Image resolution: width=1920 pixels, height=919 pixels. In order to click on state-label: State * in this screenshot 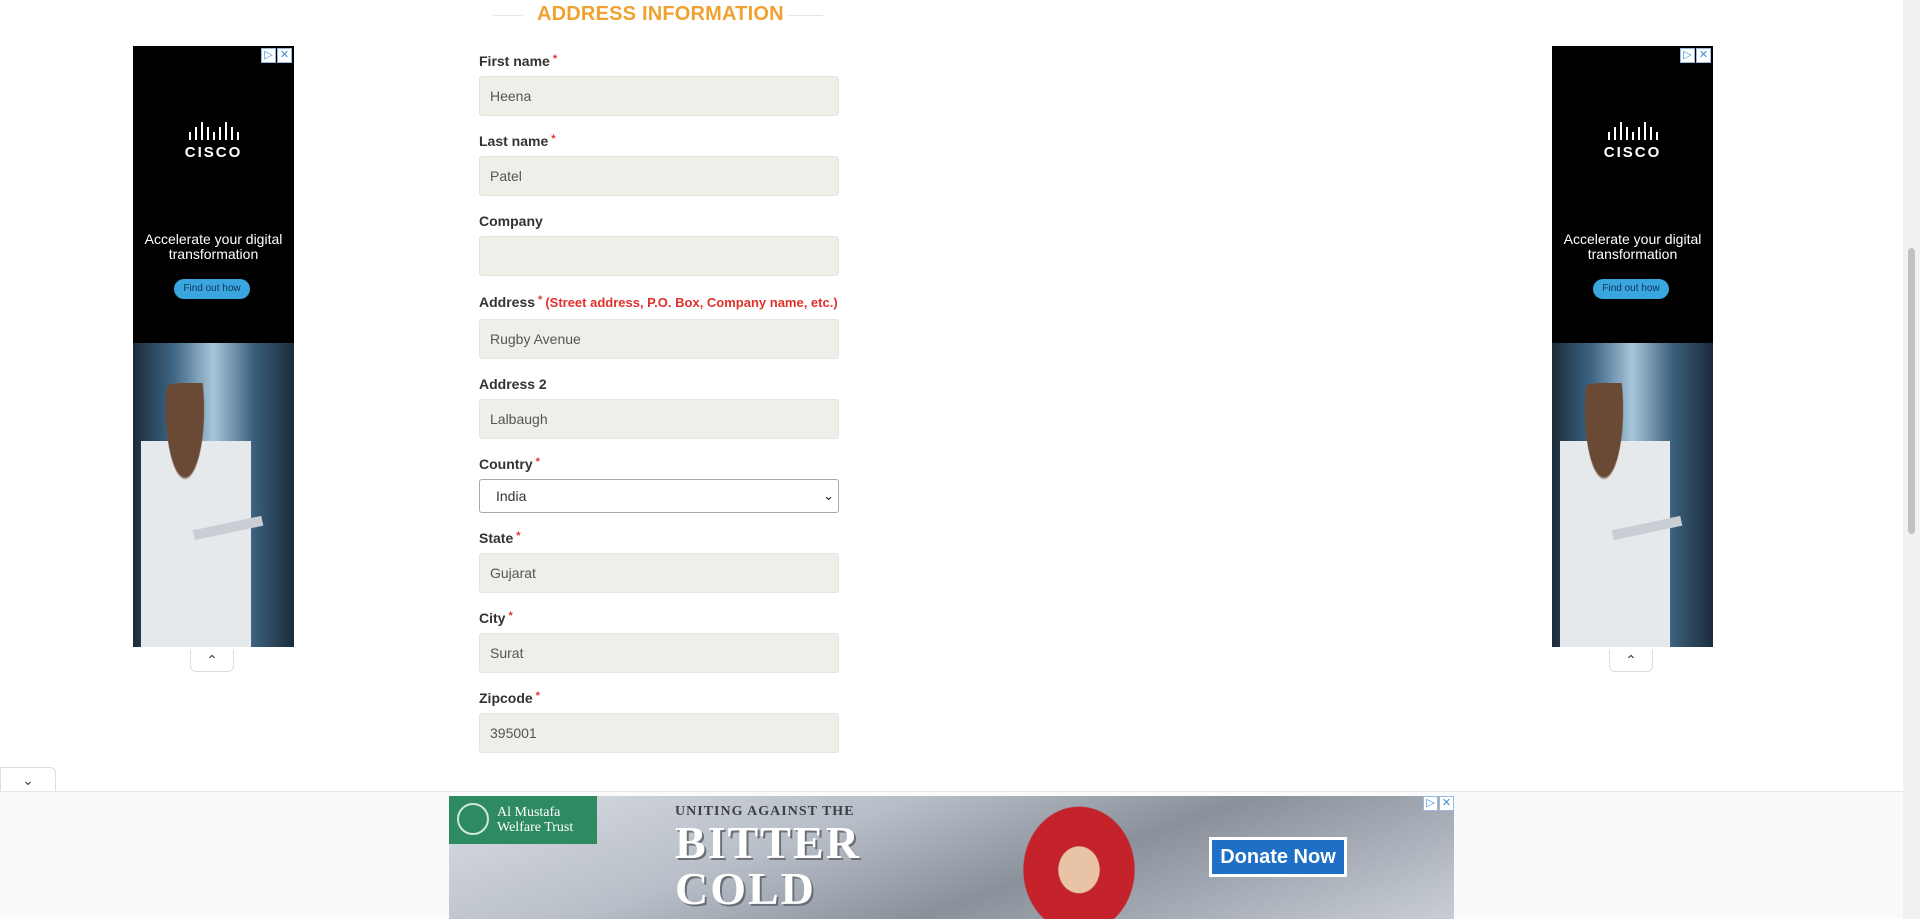, I will do `click(659, 538)`.